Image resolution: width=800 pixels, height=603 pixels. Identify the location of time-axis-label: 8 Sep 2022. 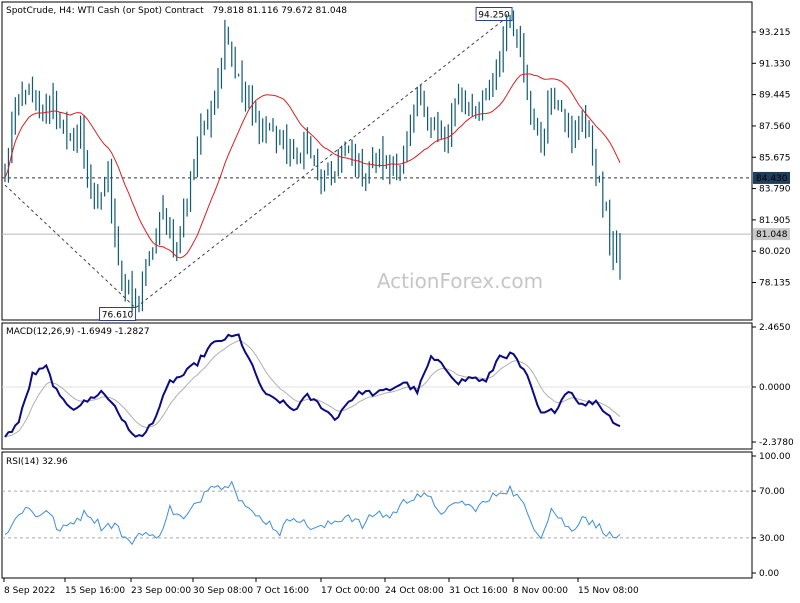
(29, 591).